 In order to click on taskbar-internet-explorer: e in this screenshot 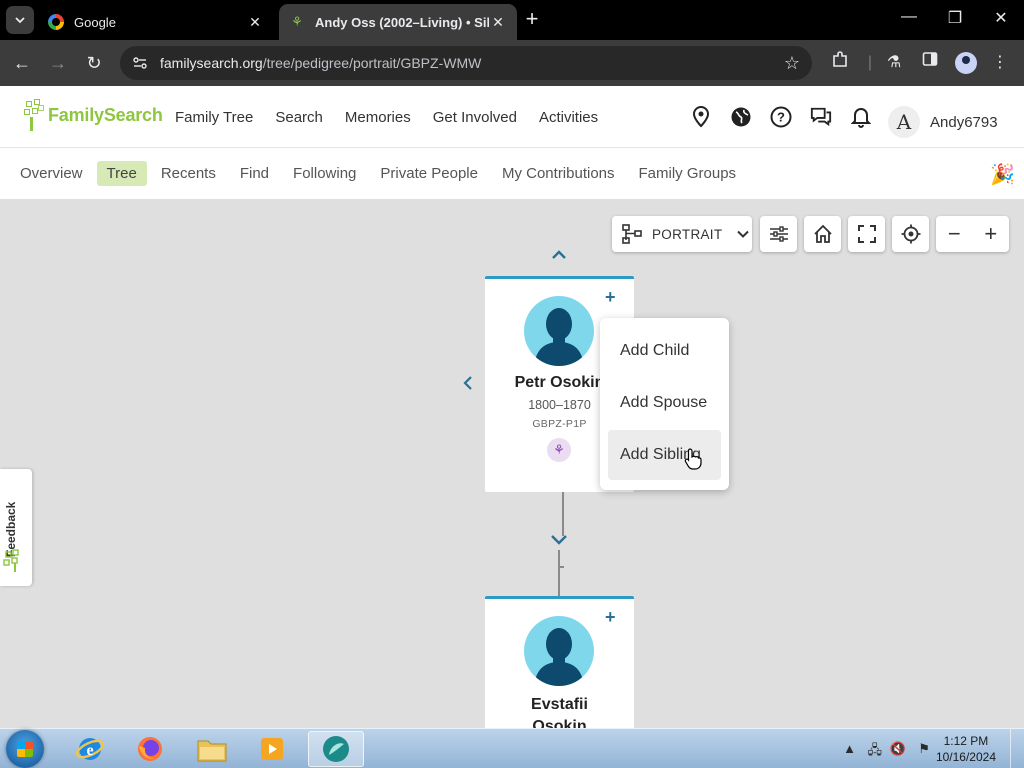, I will do `click(90, 749)`.